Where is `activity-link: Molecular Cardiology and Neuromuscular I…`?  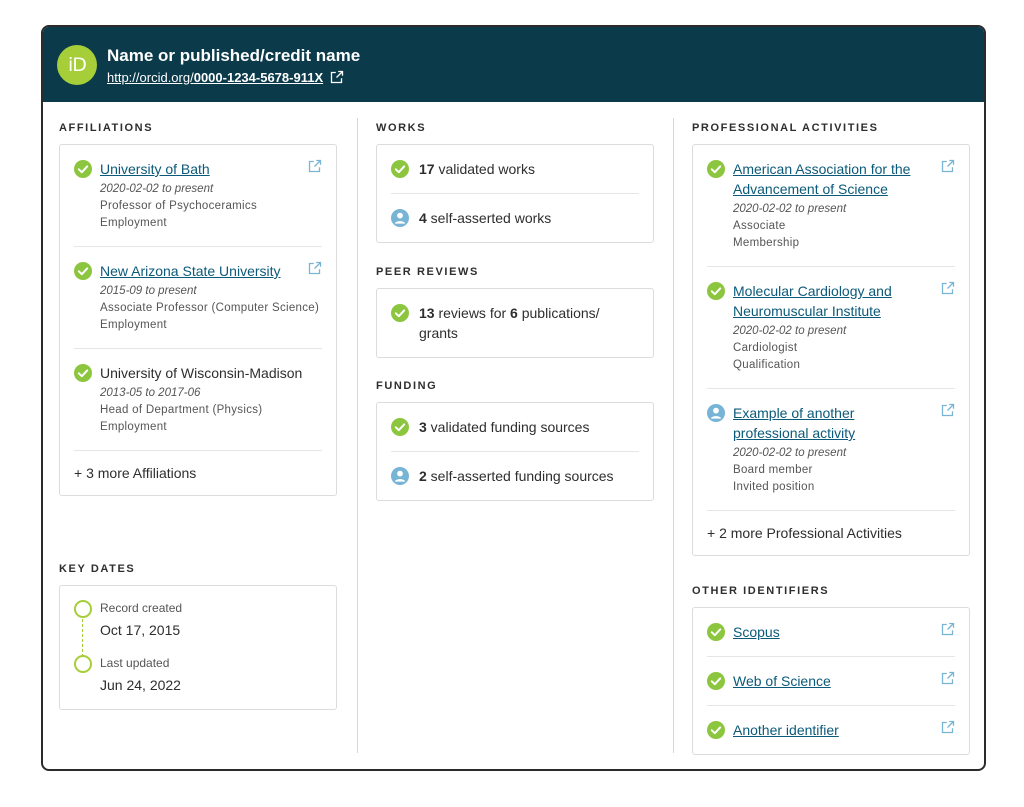 activity-link: Molecular Cardiology and Neuromuscular I… is located at coordinates (844, 301).